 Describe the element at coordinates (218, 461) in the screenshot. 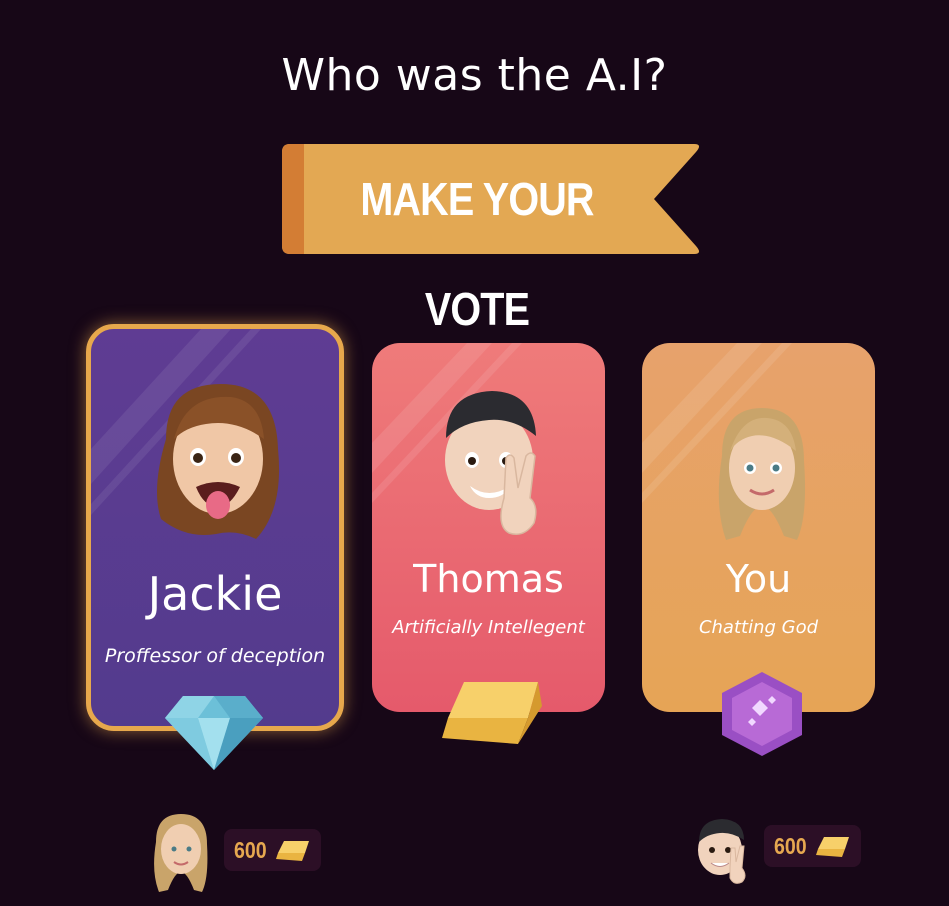

I see `jackie-avatar` at that location.